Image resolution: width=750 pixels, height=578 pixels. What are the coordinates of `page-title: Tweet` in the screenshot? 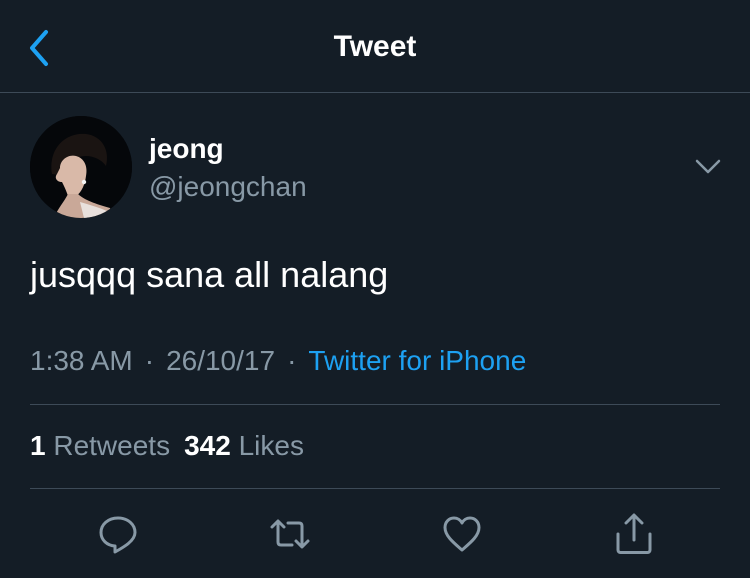 It's located at (375, 46).